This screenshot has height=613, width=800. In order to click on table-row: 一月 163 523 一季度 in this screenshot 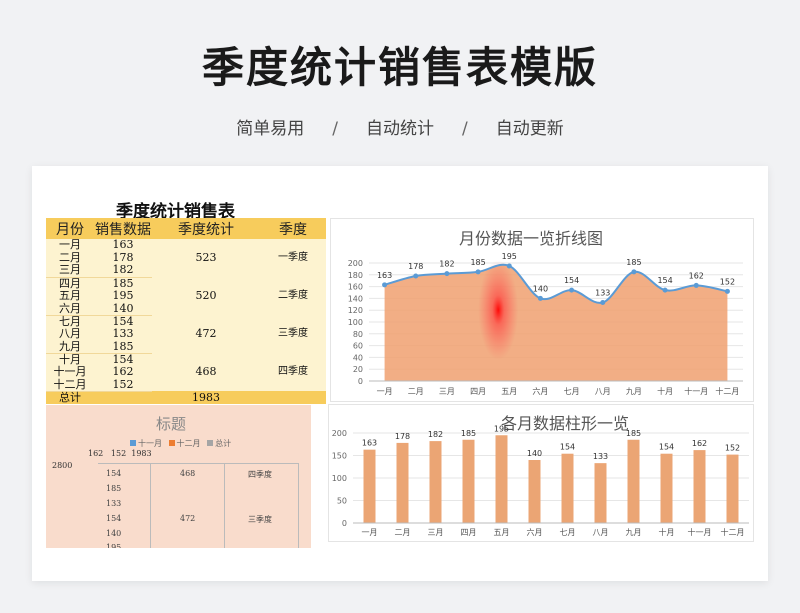, I will do `click(186, 258)`.